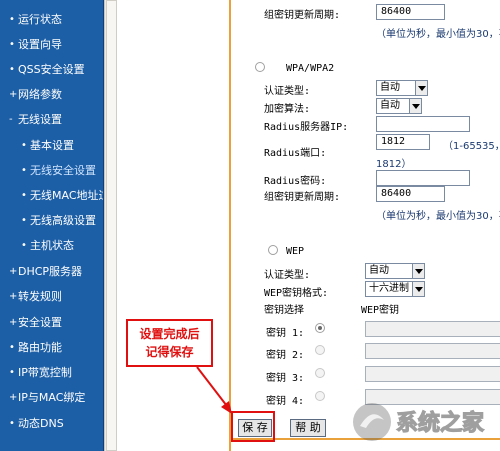 The image size is (500, 451). What do you see at coordinates (169, 343) in the screenshot?
I see `annotation-callout: 设置完成后 记得保存` at bounding box center [169, 343].